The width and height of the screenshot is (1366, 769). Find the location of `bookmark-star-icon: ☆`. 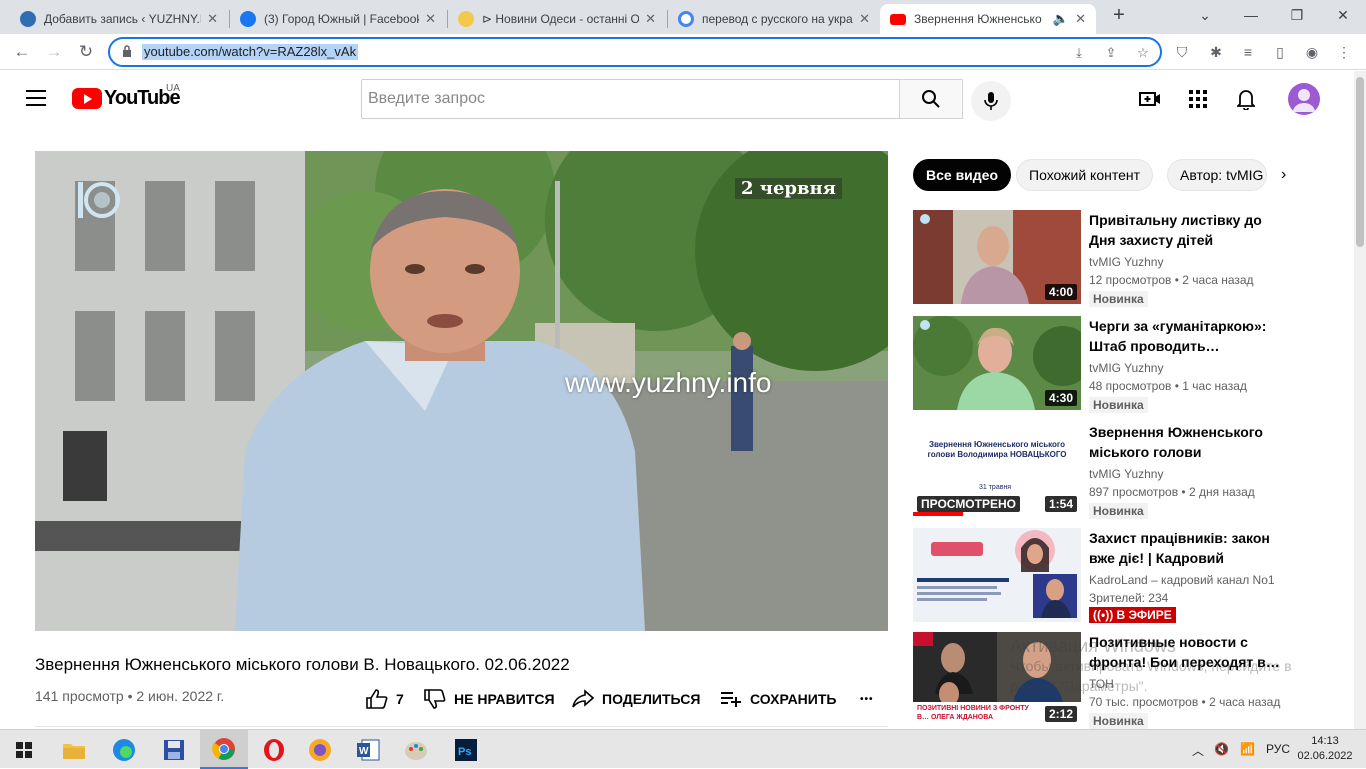

bookmark-star-icon: ☆ is located at coordinates (1143, 53).